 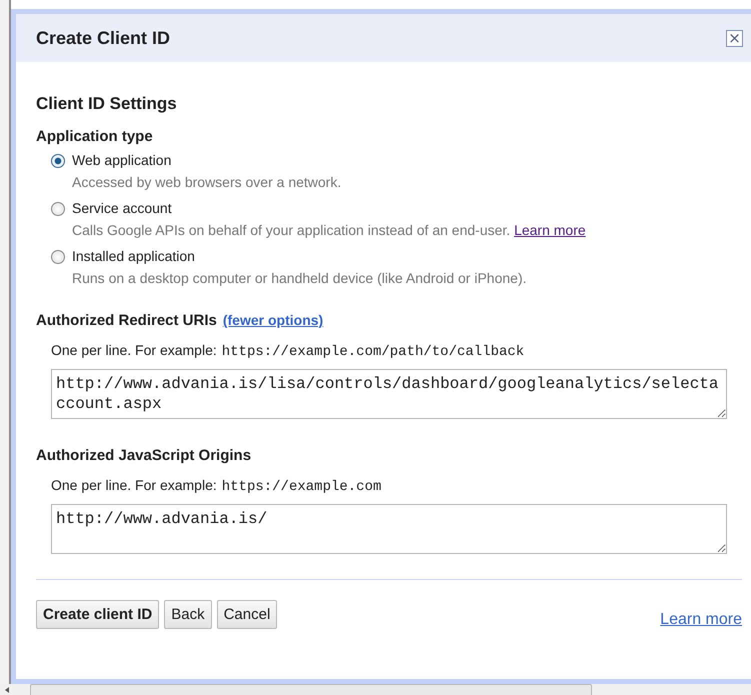 What do you see at coordinates (299, 278) in the screenshot?
I see `option-description: Runs on a desktop computer or handheld device (like Android or iPhone).` at bounding box center [299, 278].